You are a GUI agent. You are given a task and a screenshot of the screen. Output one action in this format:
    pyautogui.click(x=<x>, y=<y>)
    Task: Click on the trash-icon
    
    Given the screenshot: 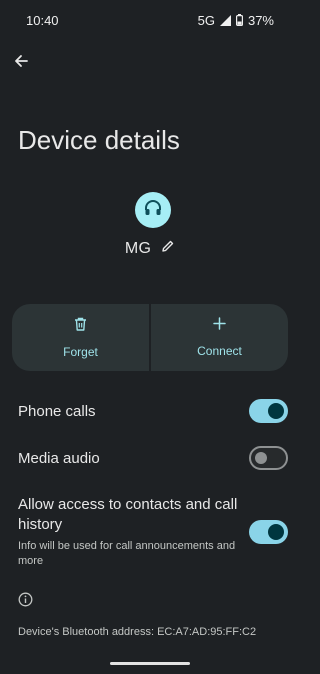 What is the action you would take?
    pyautogui.click(x=80, y=326)
    